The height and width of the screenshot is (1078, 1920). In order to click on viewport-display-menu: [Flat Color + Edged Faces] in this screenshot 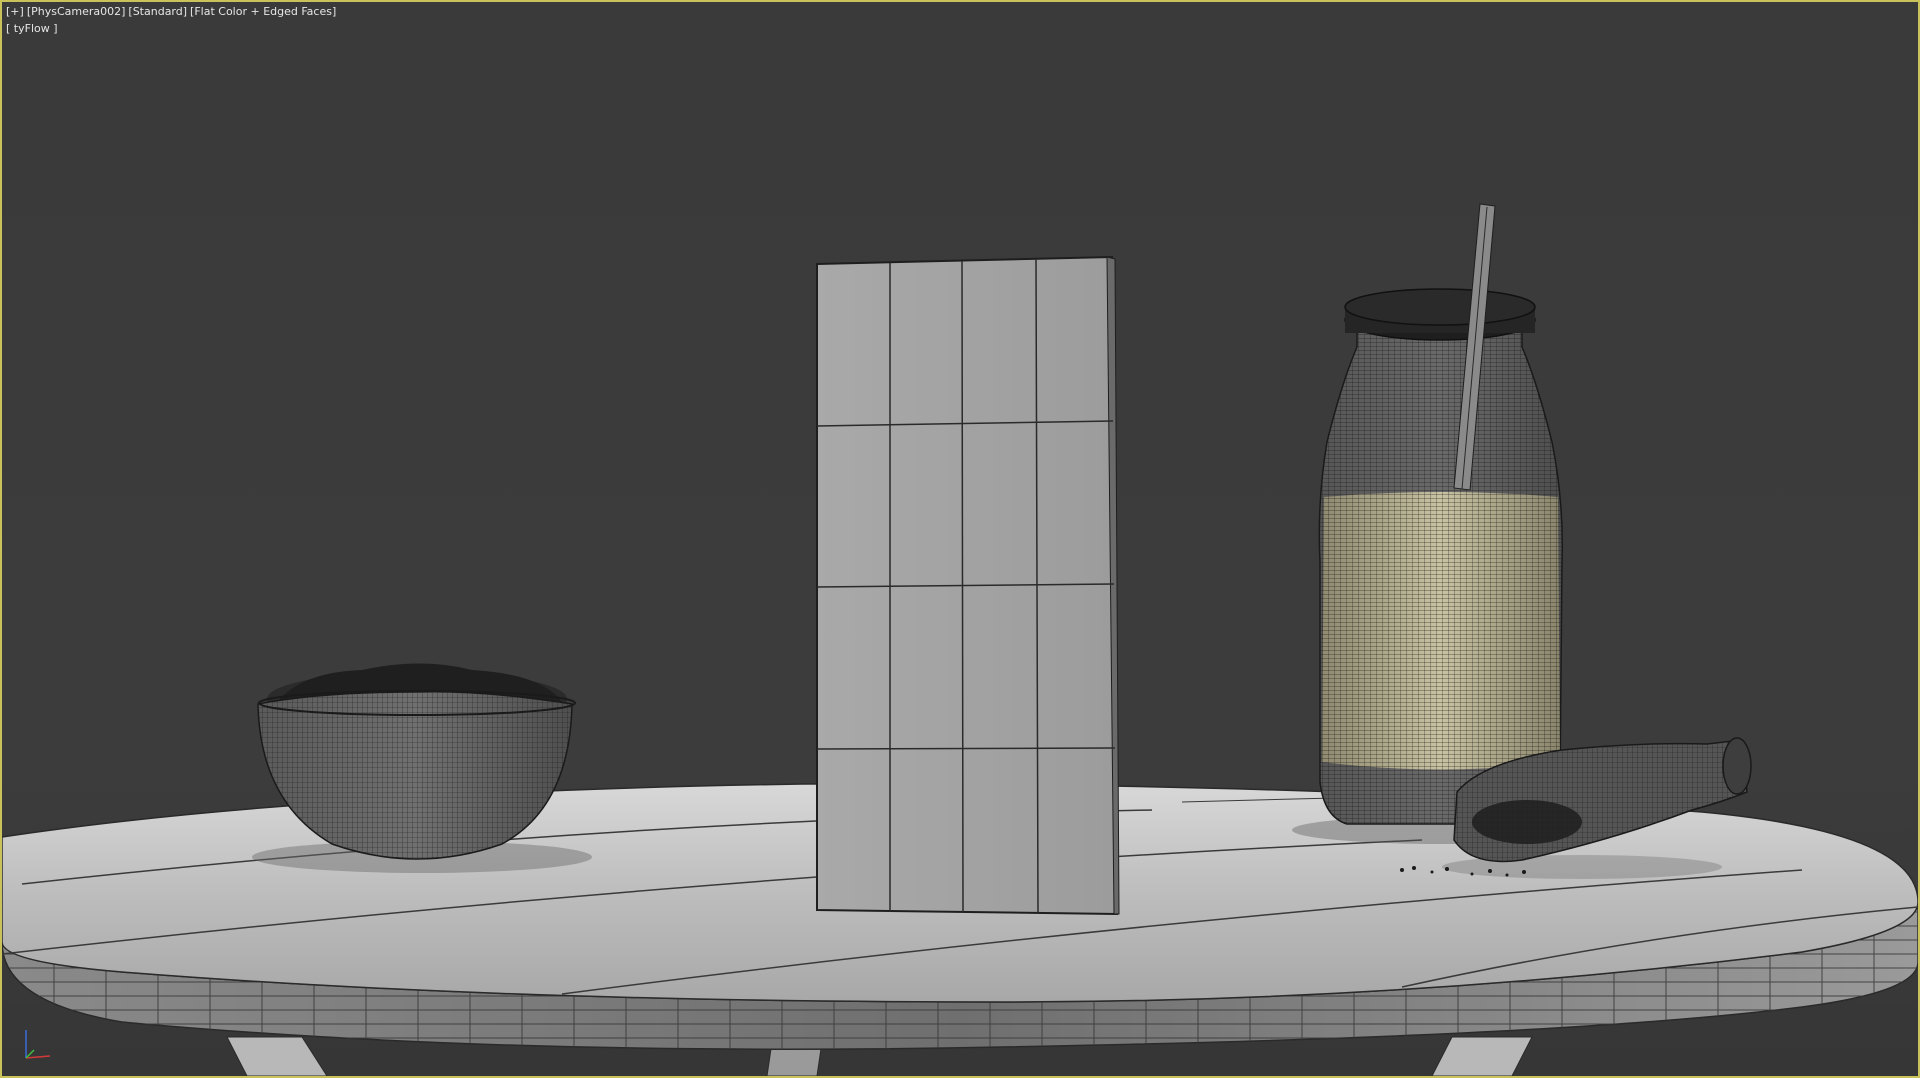, I will do `click(263, 11)`.